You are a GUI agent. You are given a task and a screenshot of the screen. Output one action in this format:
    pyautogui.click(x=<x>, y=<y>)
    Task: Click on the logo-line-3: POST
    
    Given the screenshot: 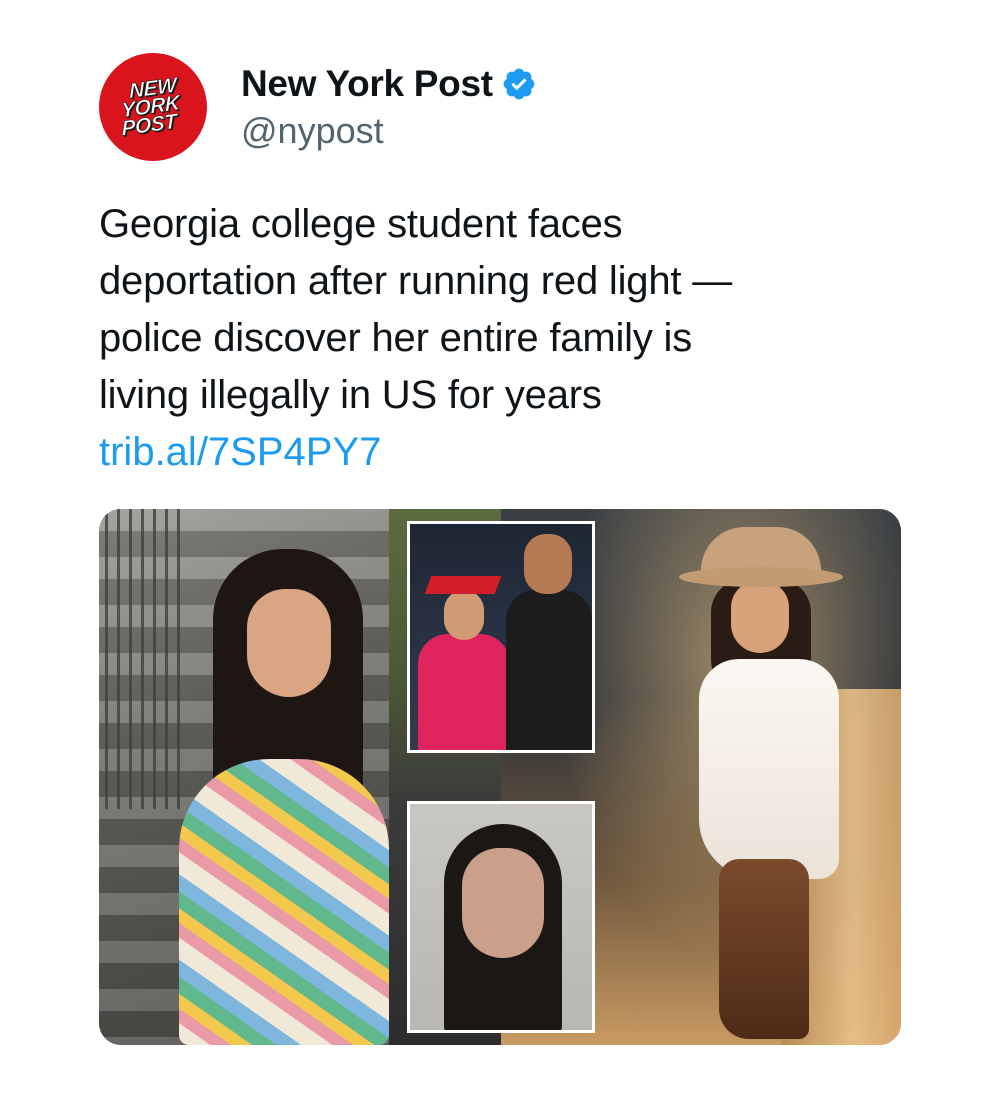 What is the action you would take?
    pyautogui.click(x=148, y=125)
    